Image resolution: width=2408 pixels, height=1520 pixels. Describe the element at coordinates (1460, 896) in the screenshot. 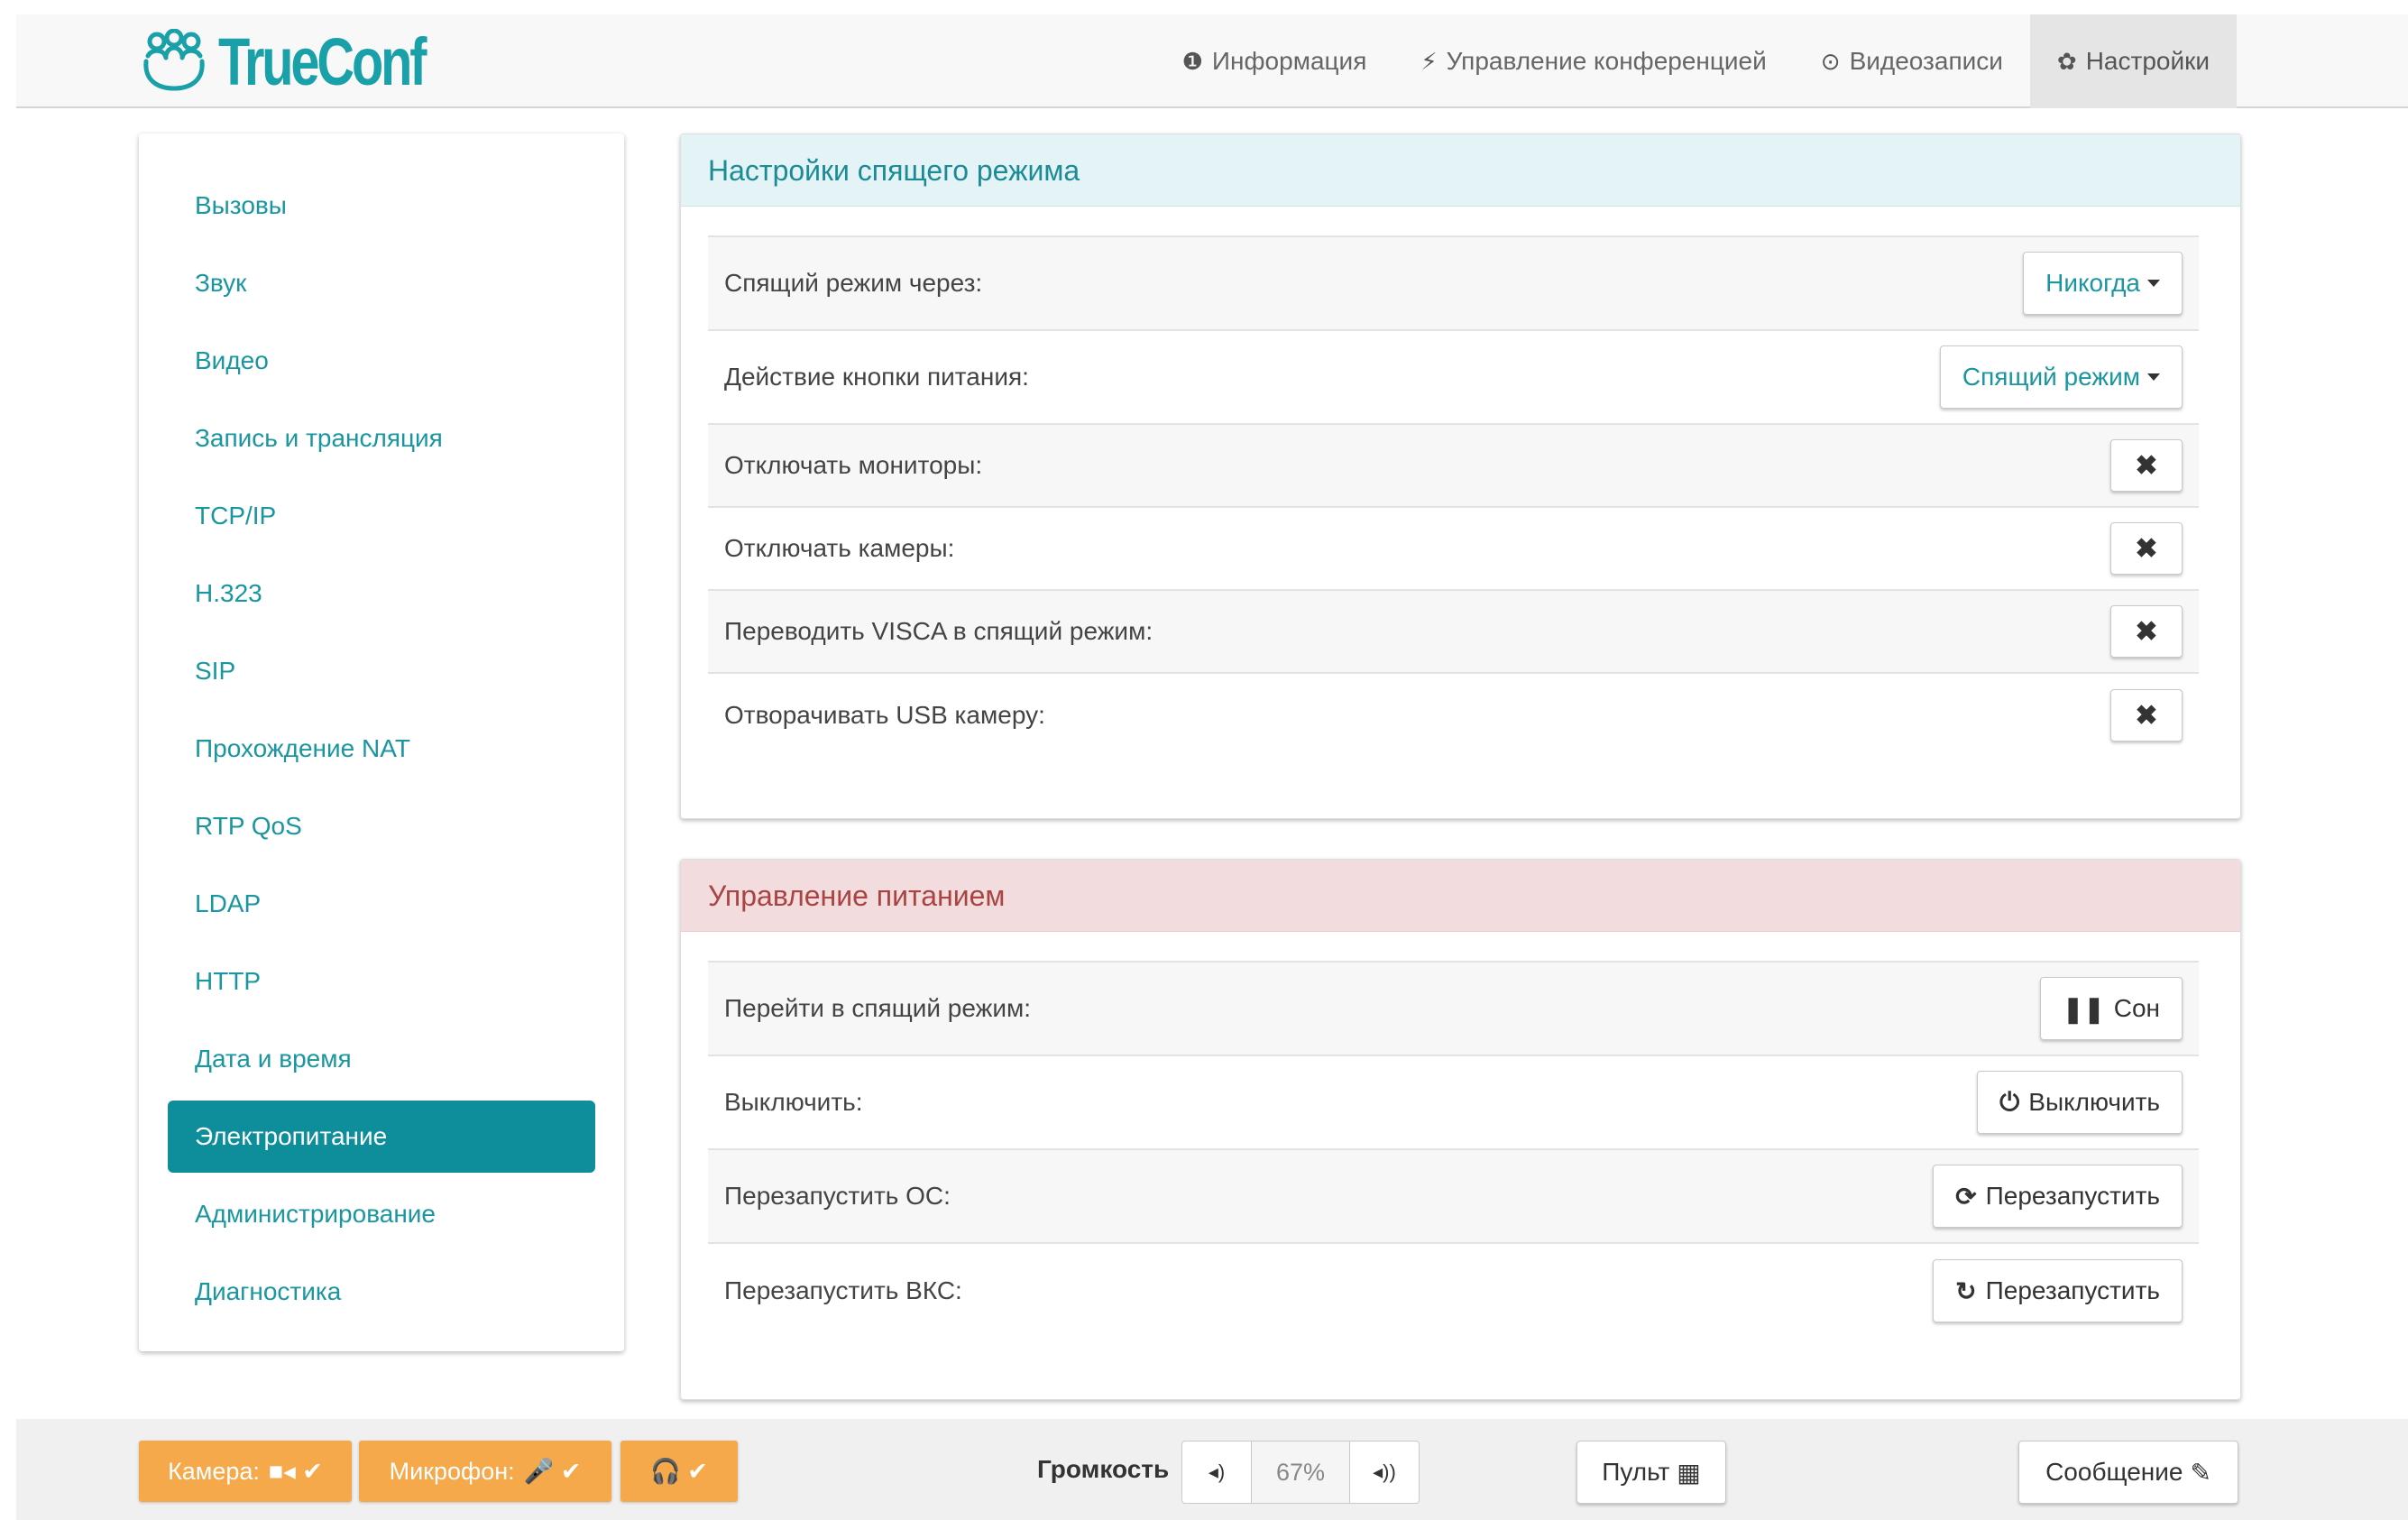

I see `panel-title: Управление питанием` at that location.